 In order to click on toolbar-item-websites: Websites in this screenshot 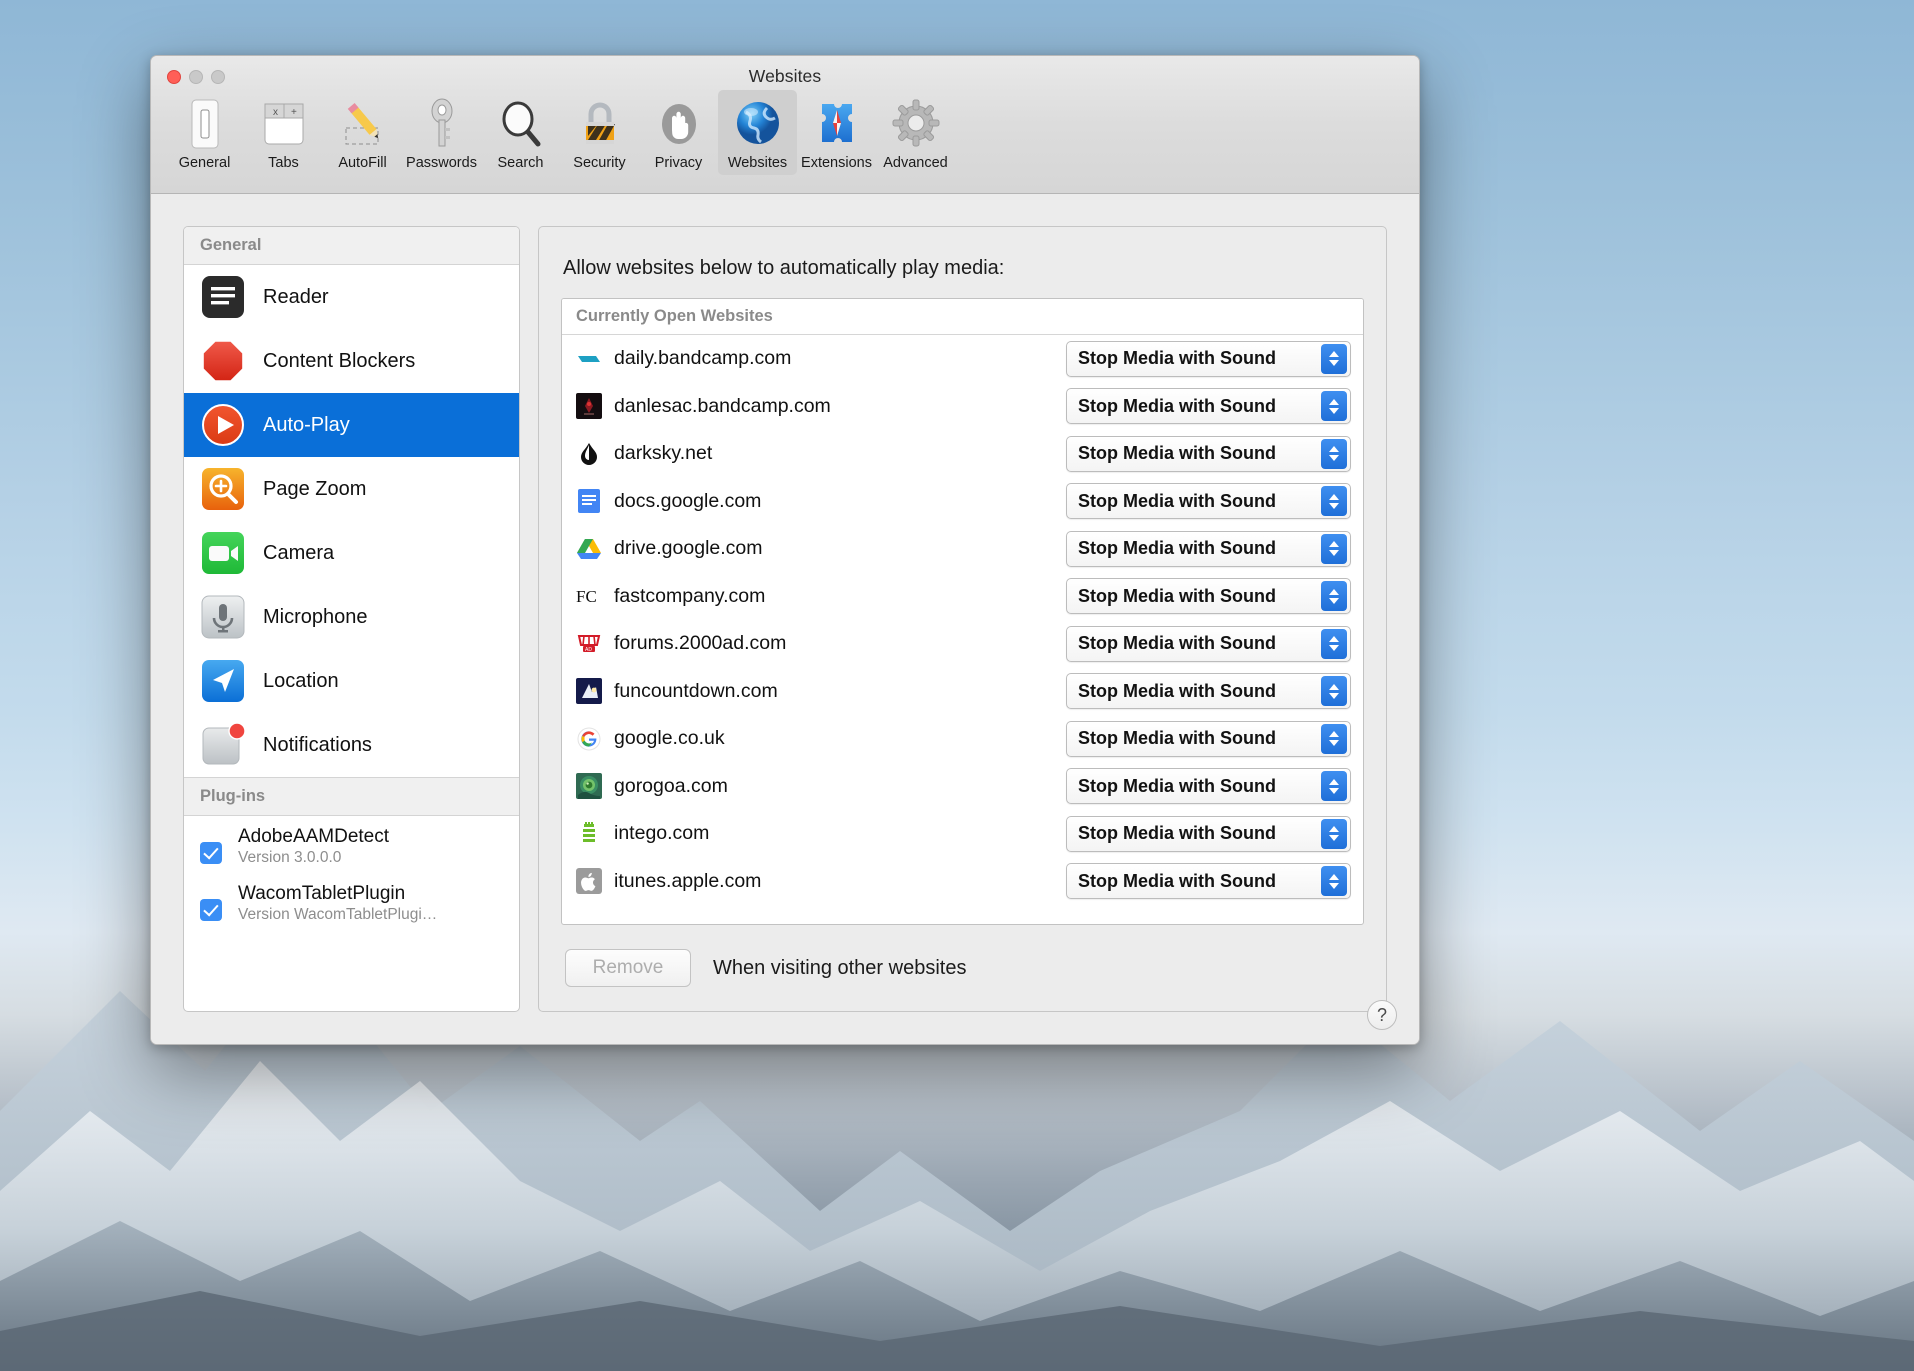, I will do `click(757, 132)`.